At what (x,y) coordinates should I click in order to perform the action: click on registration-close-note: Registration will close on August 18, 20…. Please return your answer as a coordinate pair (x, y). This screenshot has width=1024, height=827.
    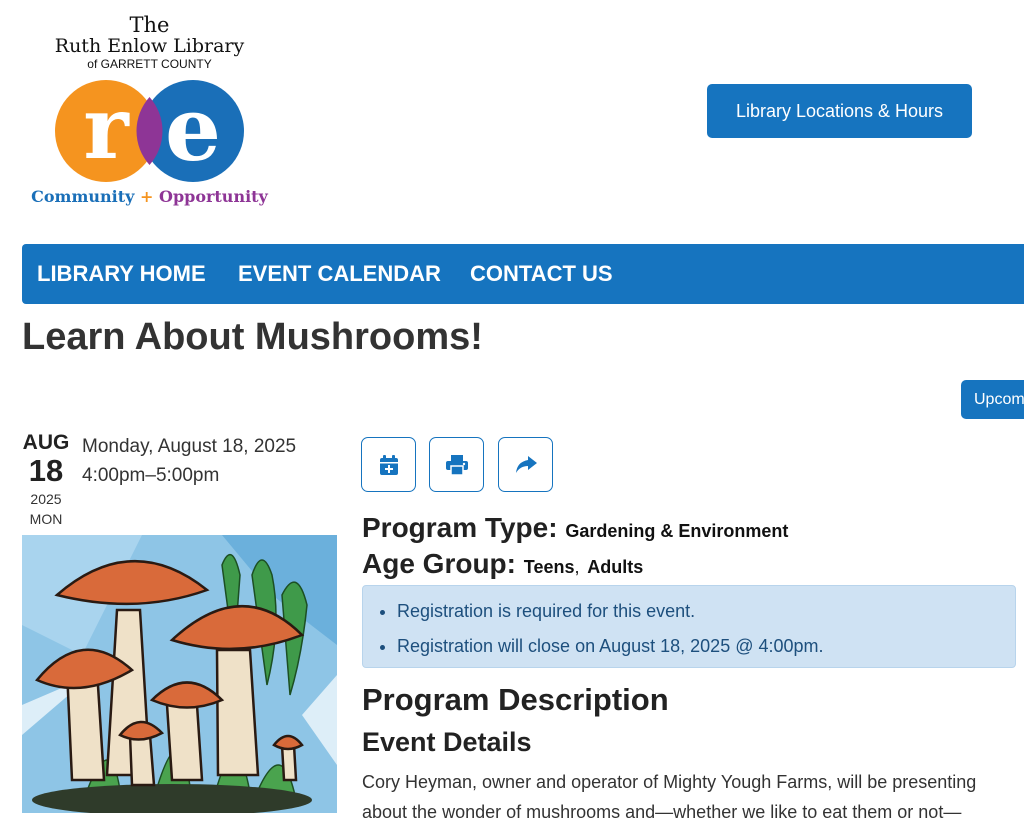
    Looking at the image, I should click on (706, 646).